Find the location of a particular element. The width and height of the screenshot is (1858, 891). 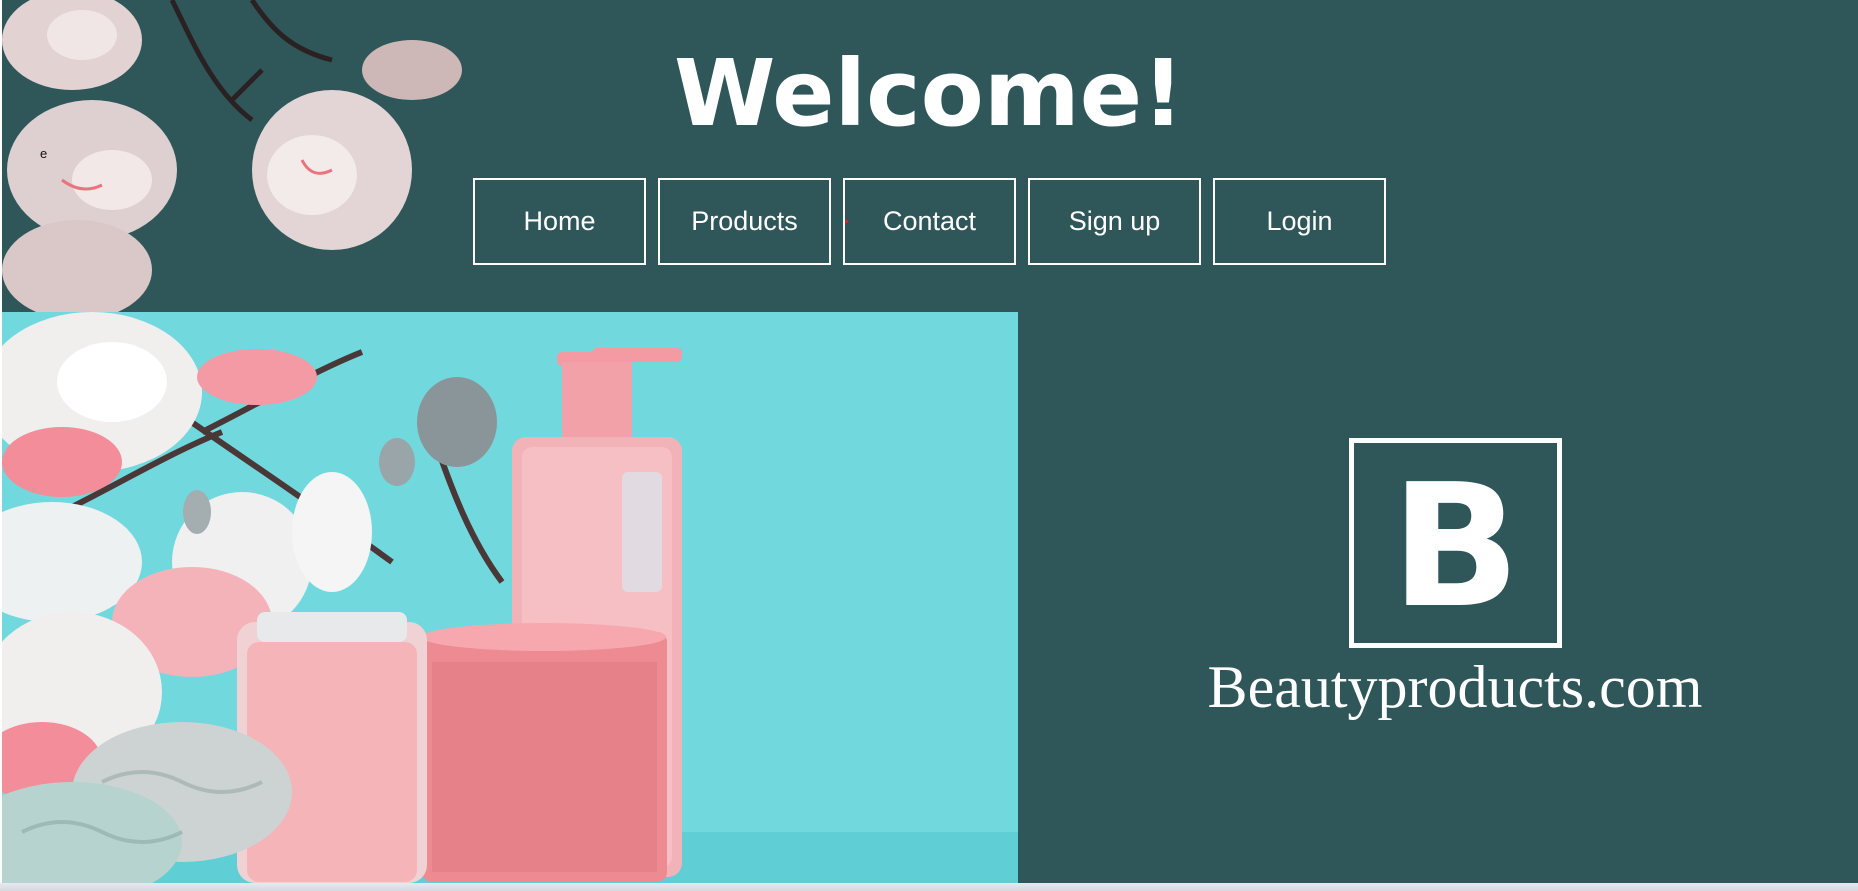

nav-signup-button: Sign up is located at coordinates (1114, 221).